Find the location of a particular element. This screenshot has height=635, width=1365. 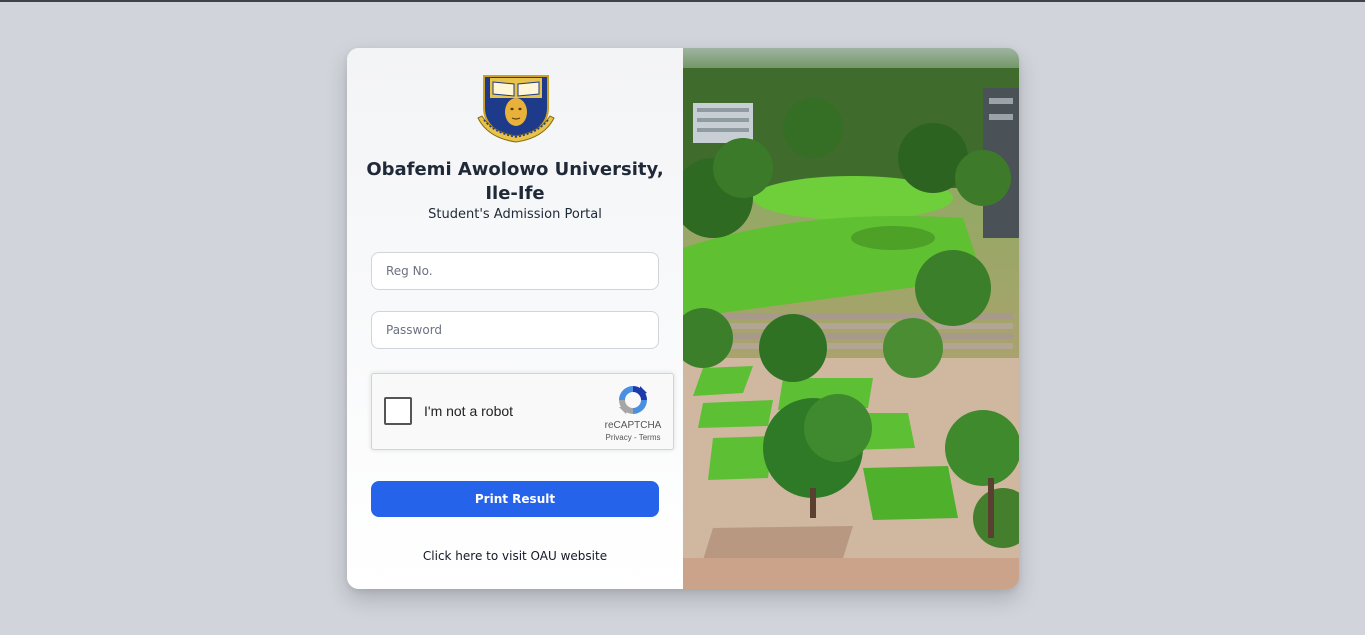

university-title: Obafemi Awolowo University, Ile-Ife is located at coordinates (515, 182).